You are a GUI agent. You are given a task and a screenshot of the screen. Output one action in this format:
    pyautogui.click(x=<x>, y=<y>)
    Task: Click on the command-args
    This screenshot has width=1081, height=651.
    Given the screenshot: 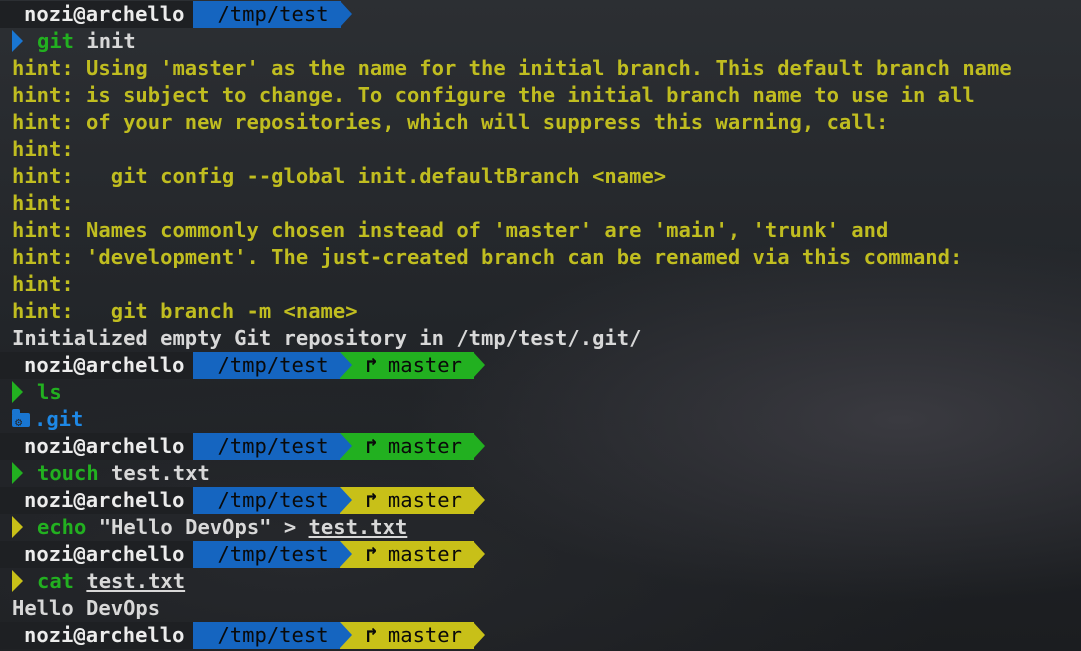 What is the action you would take?
    pyautogui.click(x=80, y=581)
    